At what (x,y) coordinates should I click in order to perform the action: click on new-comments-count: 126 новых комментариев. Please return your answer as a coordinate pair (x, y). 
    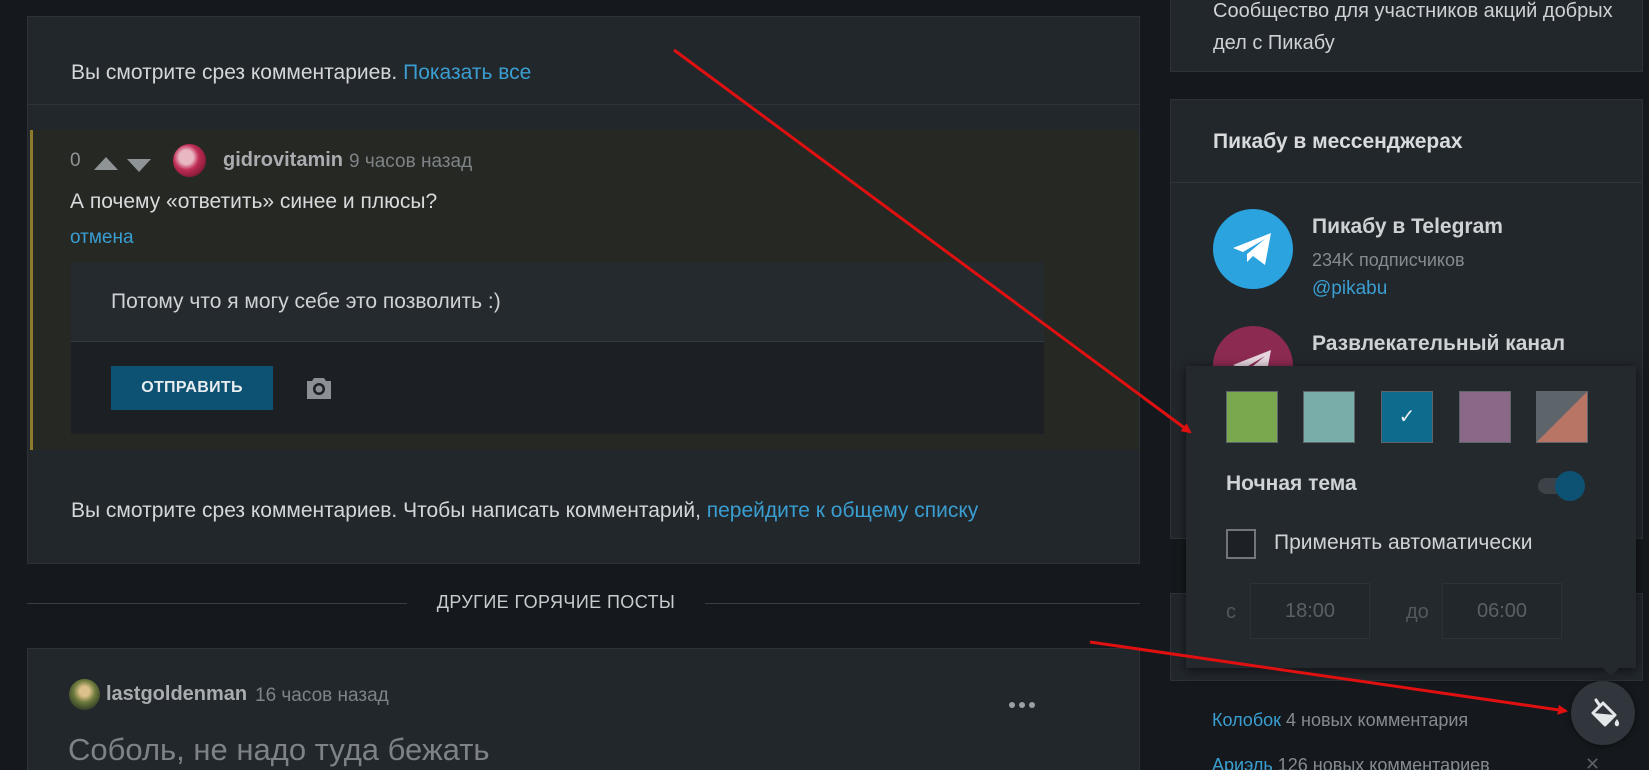
    Looking at the image, I should click on (1383, 762).